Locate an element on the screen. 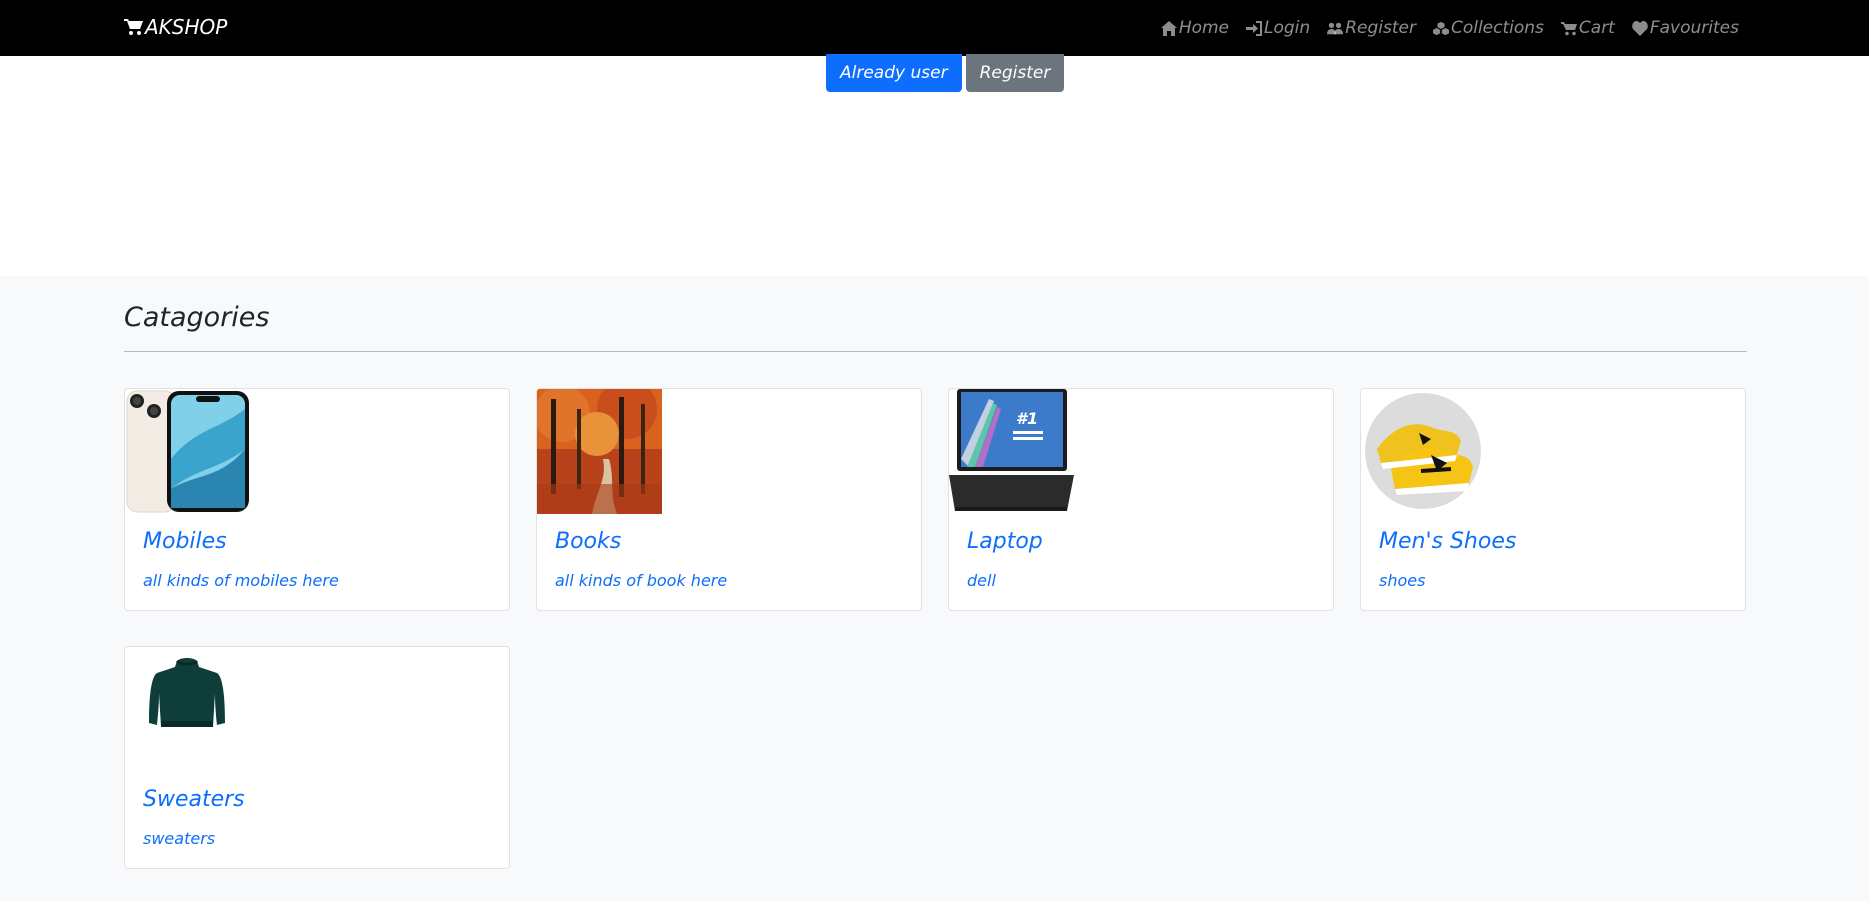  category-card-sweaters: Sweaters sweaters is located at coordinates (317, 757).